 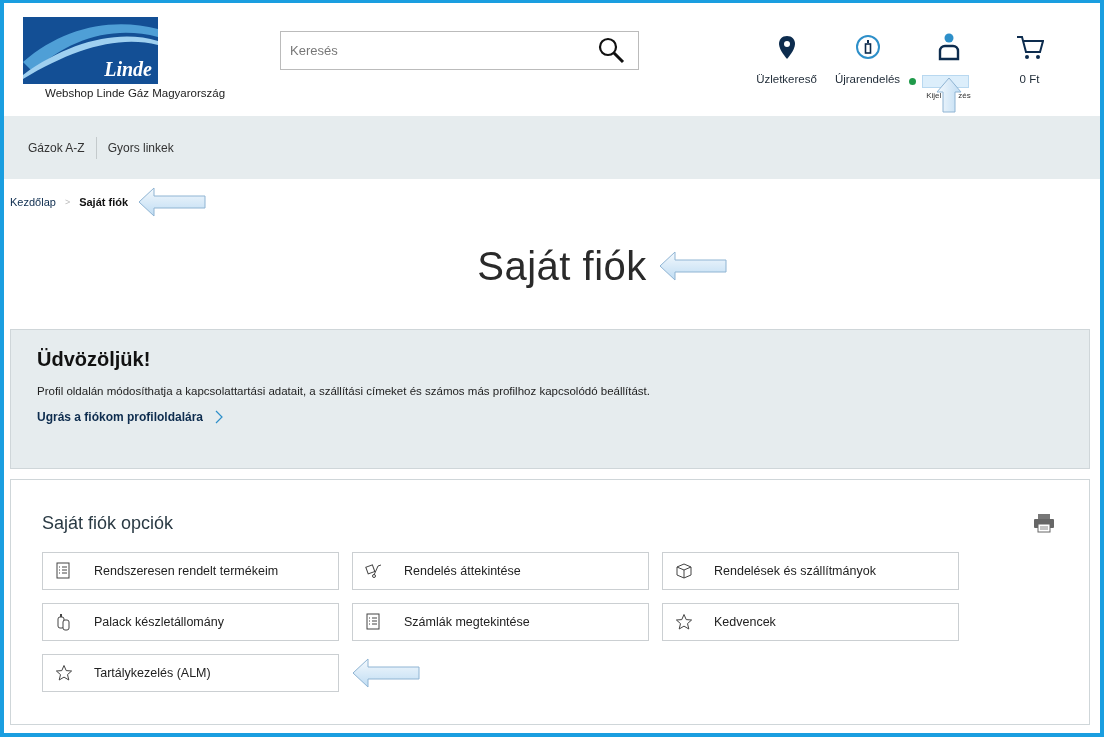 What do you see at coordinates (684, 571) in the screenshot?
I see `box-icon` at bounding box center [684, 571].